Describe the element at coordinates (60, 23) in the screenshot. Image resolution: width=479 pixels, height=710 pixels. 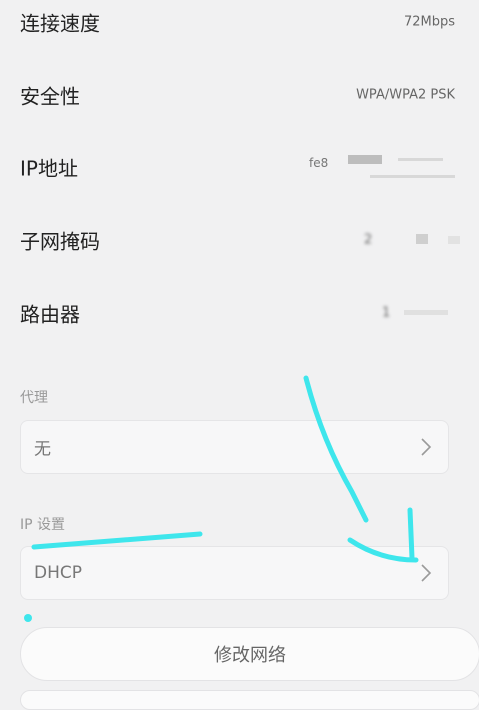
I see `connection-speed-label: 连接速度` at that location.